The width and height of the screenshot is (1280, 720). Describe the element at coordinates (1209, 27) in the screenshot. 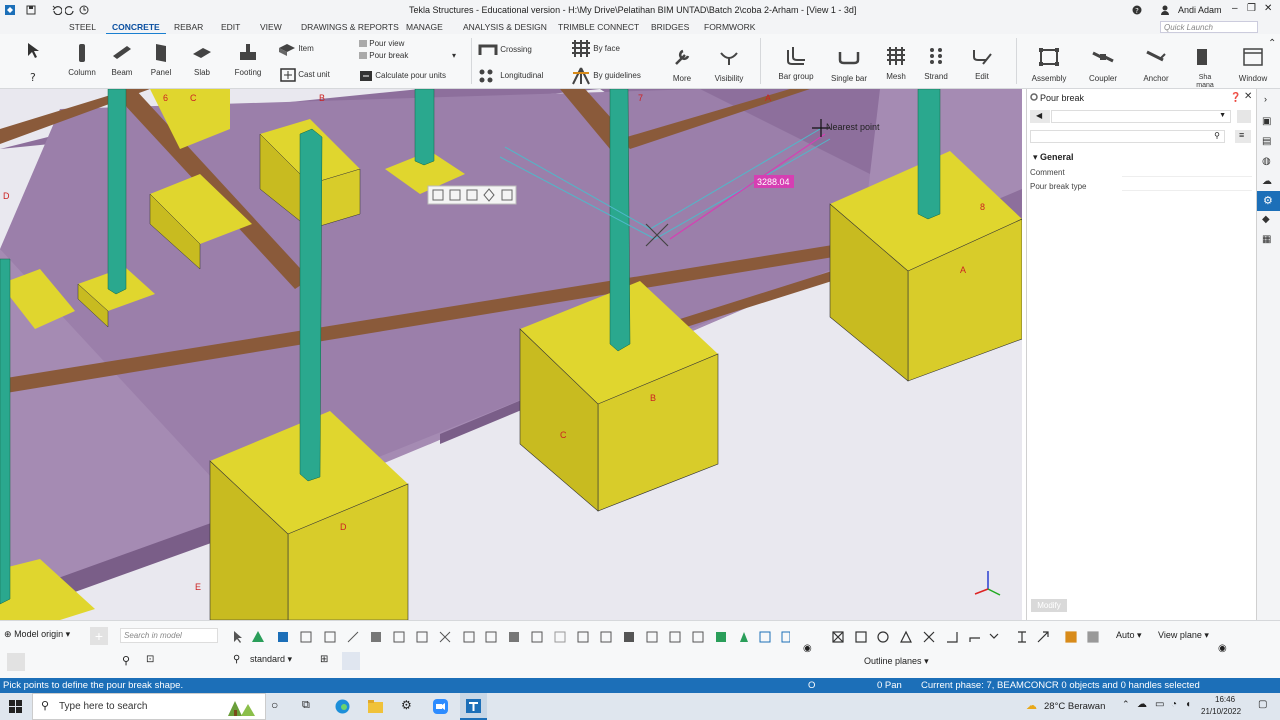

I see `quick-launch-input: Quick Launch` at that location.